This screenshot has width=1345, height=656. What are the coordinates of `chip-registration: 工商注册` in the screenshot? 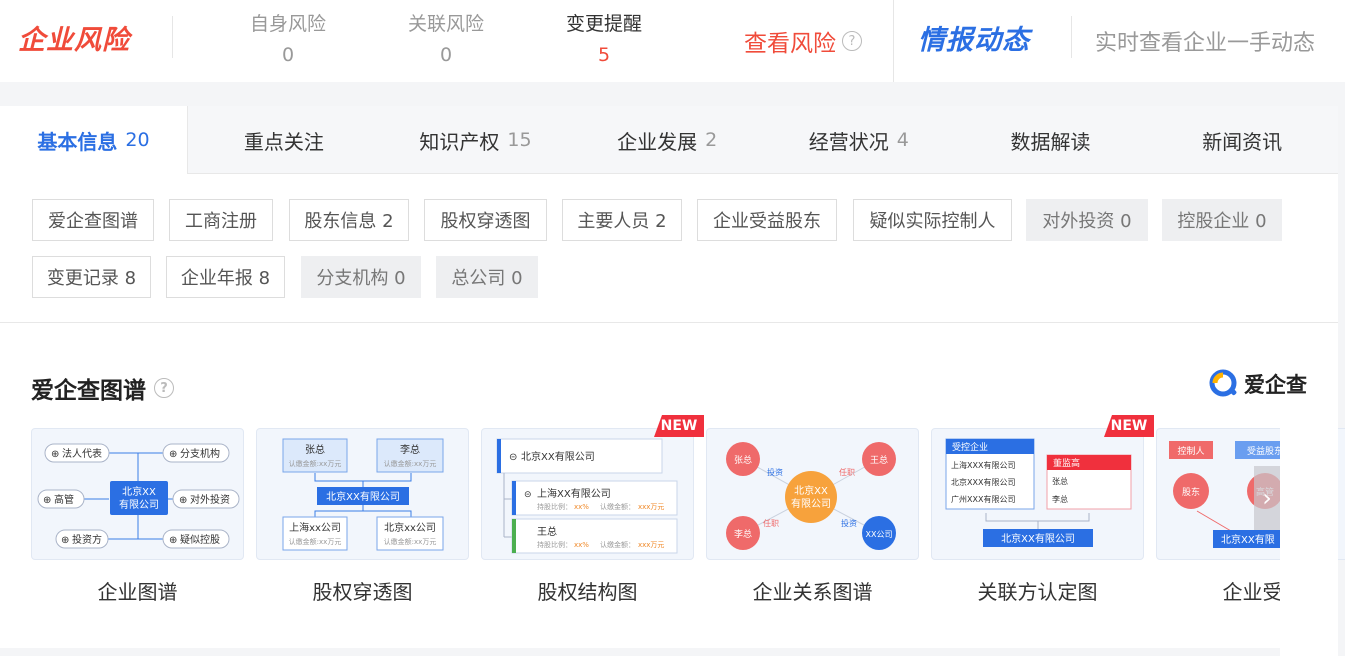 It's located at (221, 220).